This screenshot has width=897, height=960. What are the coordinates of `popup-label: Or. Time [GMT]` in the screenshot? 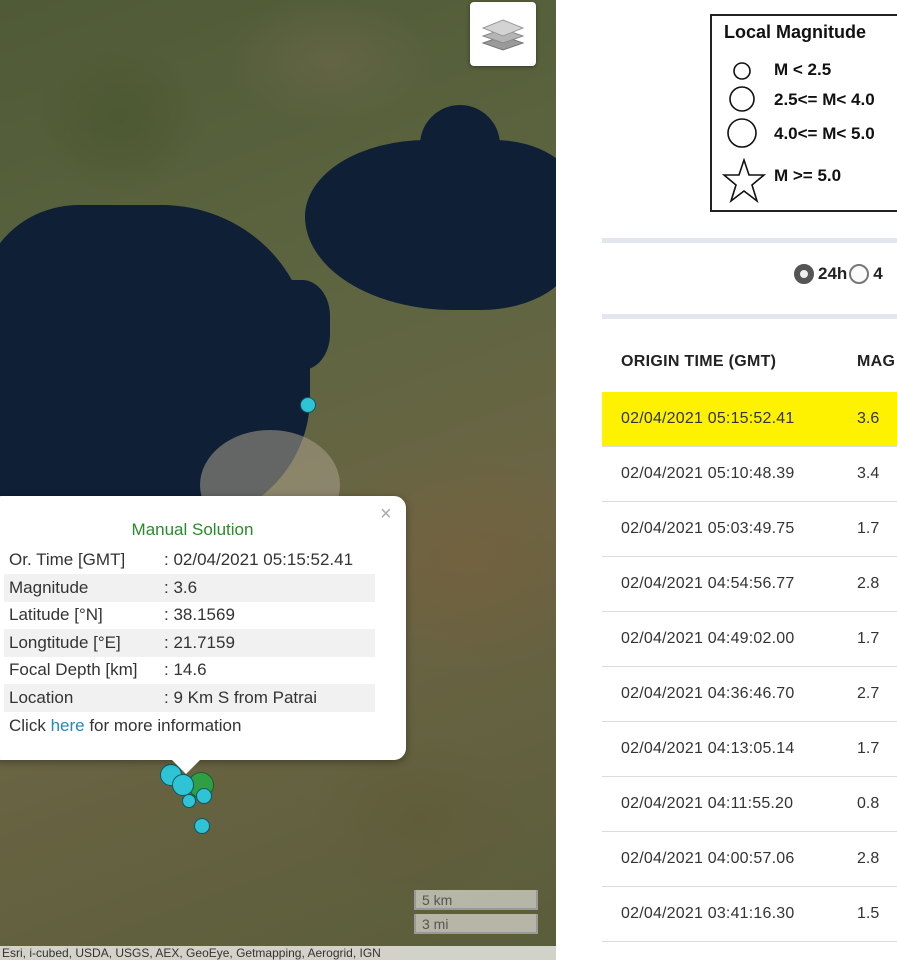 It's located at (67, 559).